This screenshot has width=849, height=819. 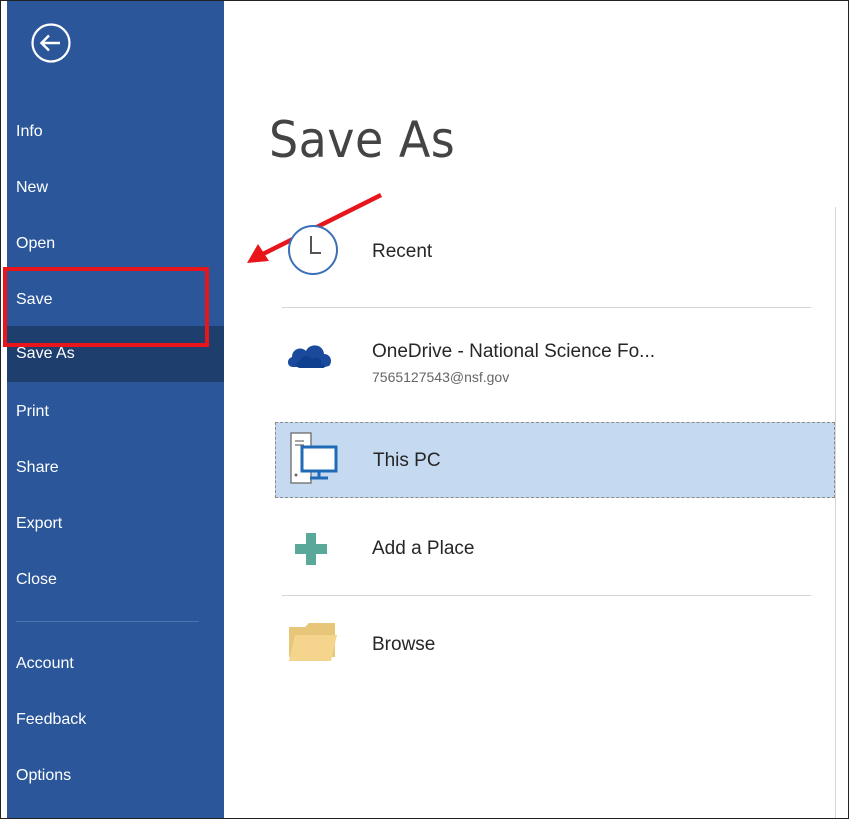 What do you see at coordinates (555, 644) in the screenshot?
I see `location-browse: Browse` at bounding box center [555, 644].